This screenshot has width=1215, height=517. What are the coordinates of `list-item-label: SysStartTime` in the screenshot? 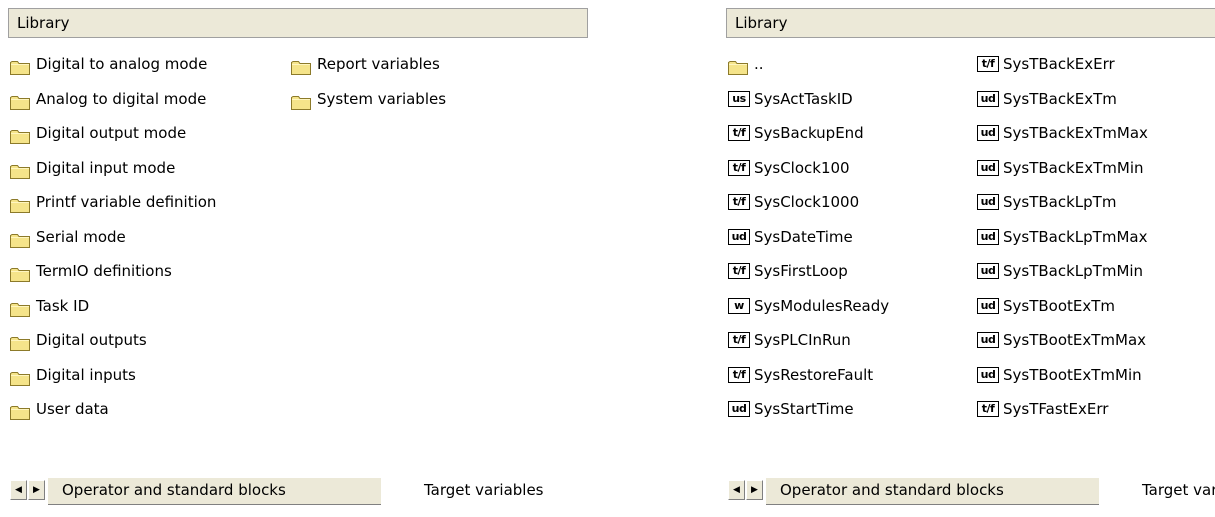 It's located at (804, 409).